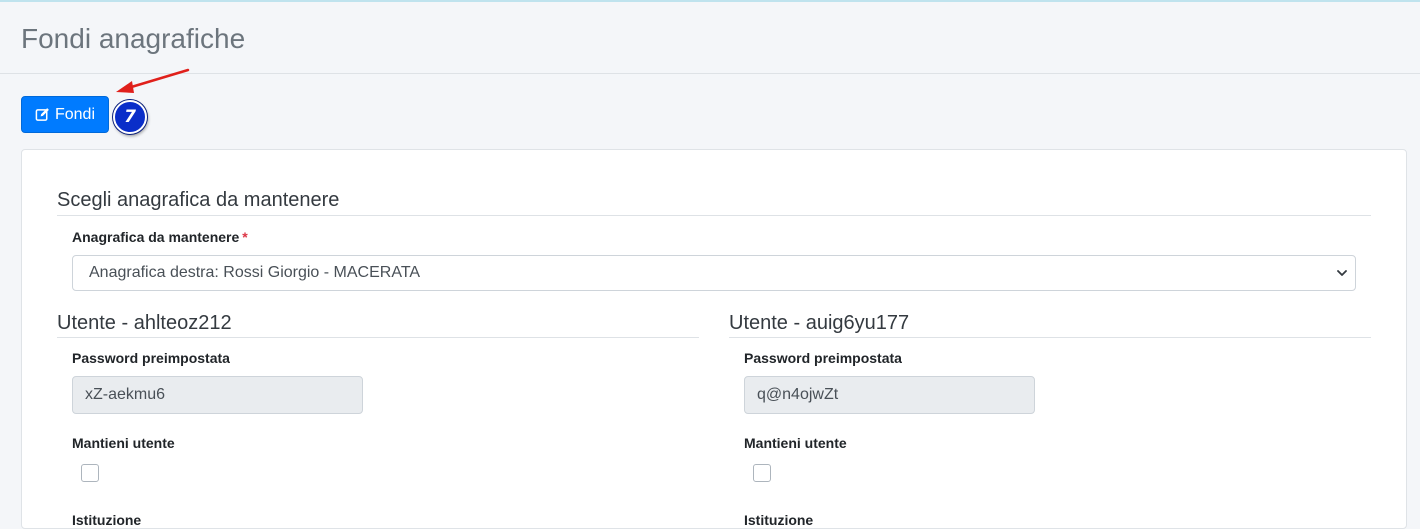  What do you see at coordinates (819, 323) in the screenshot?
I see `user-title-right: Utente - auig6yu177` at bounding box center [819, 323].